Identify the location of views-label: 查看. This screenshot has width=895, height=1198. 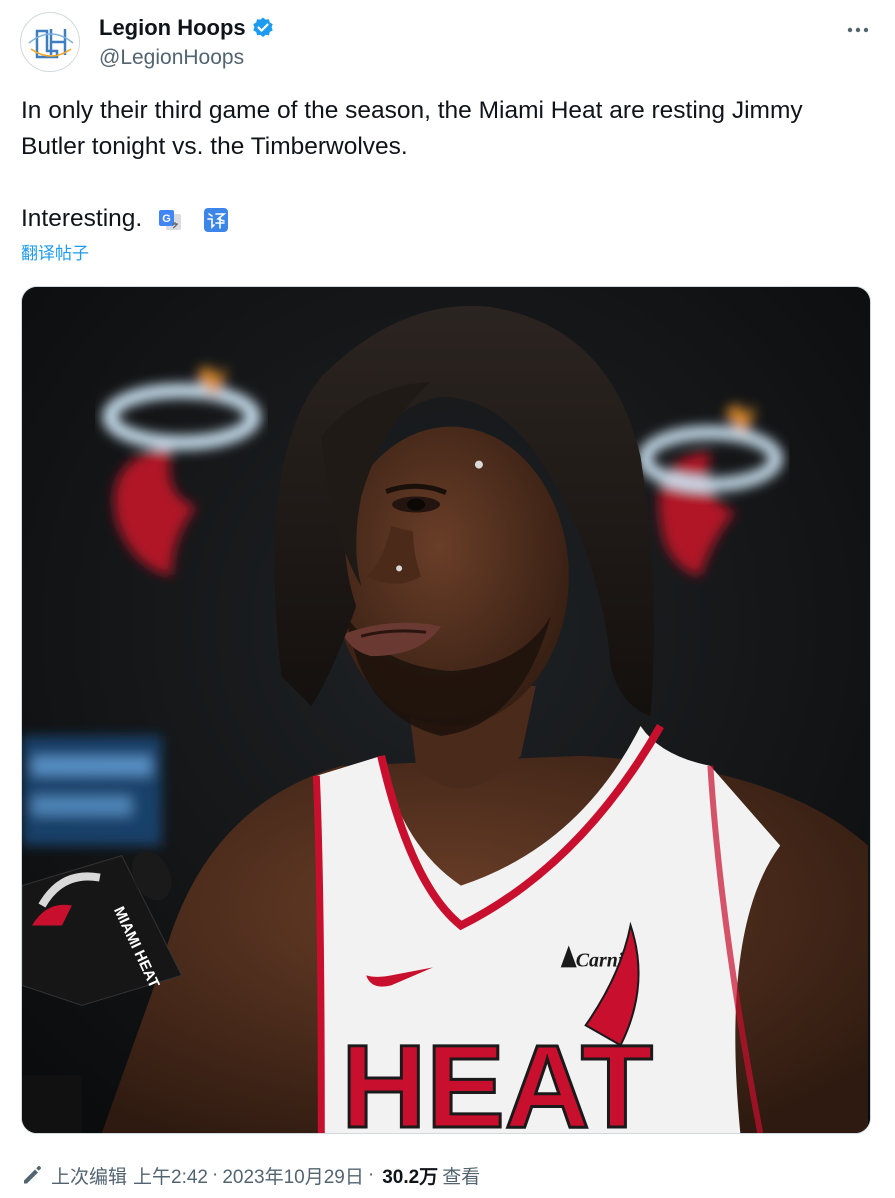
(461, 1177).